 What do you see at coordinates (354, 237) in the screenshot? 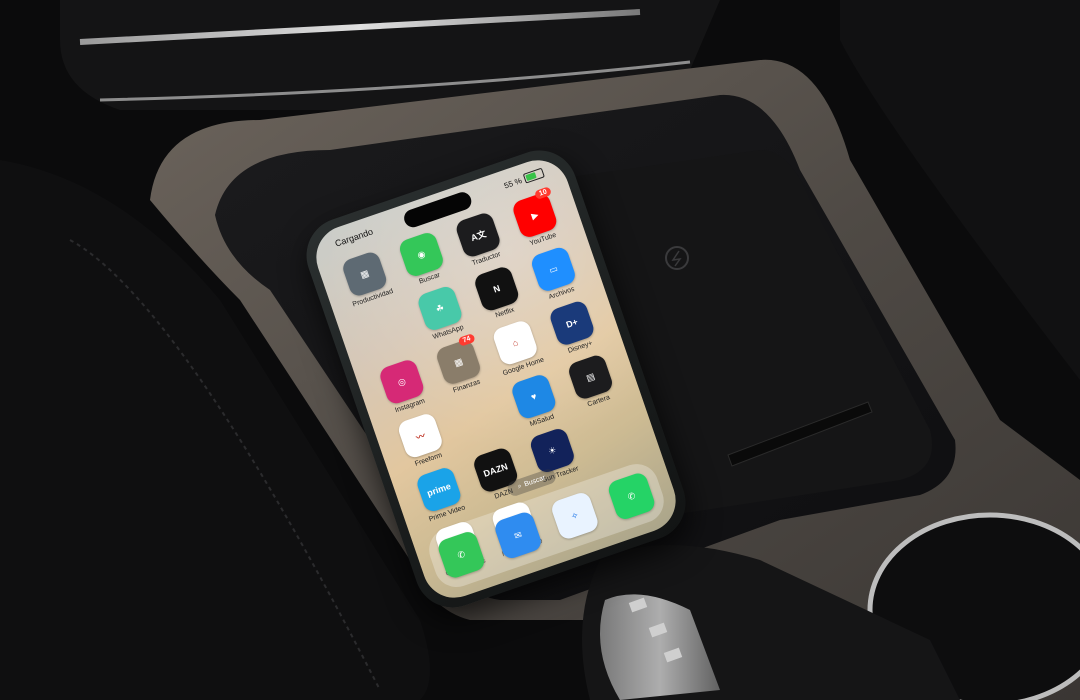
I see `status-carrier: Cargando` at bounding box center [354, 237].